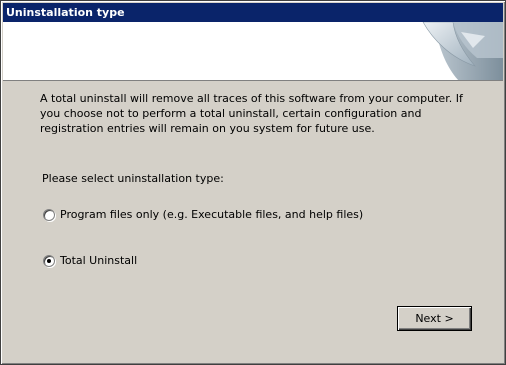 The width and height of the screenshot is (506, 365). What do you see at coordinates (133, 178) in the screenshot?
I see `selection-prompt: Please select uninstallation type:` at bounding box center [133, 178].